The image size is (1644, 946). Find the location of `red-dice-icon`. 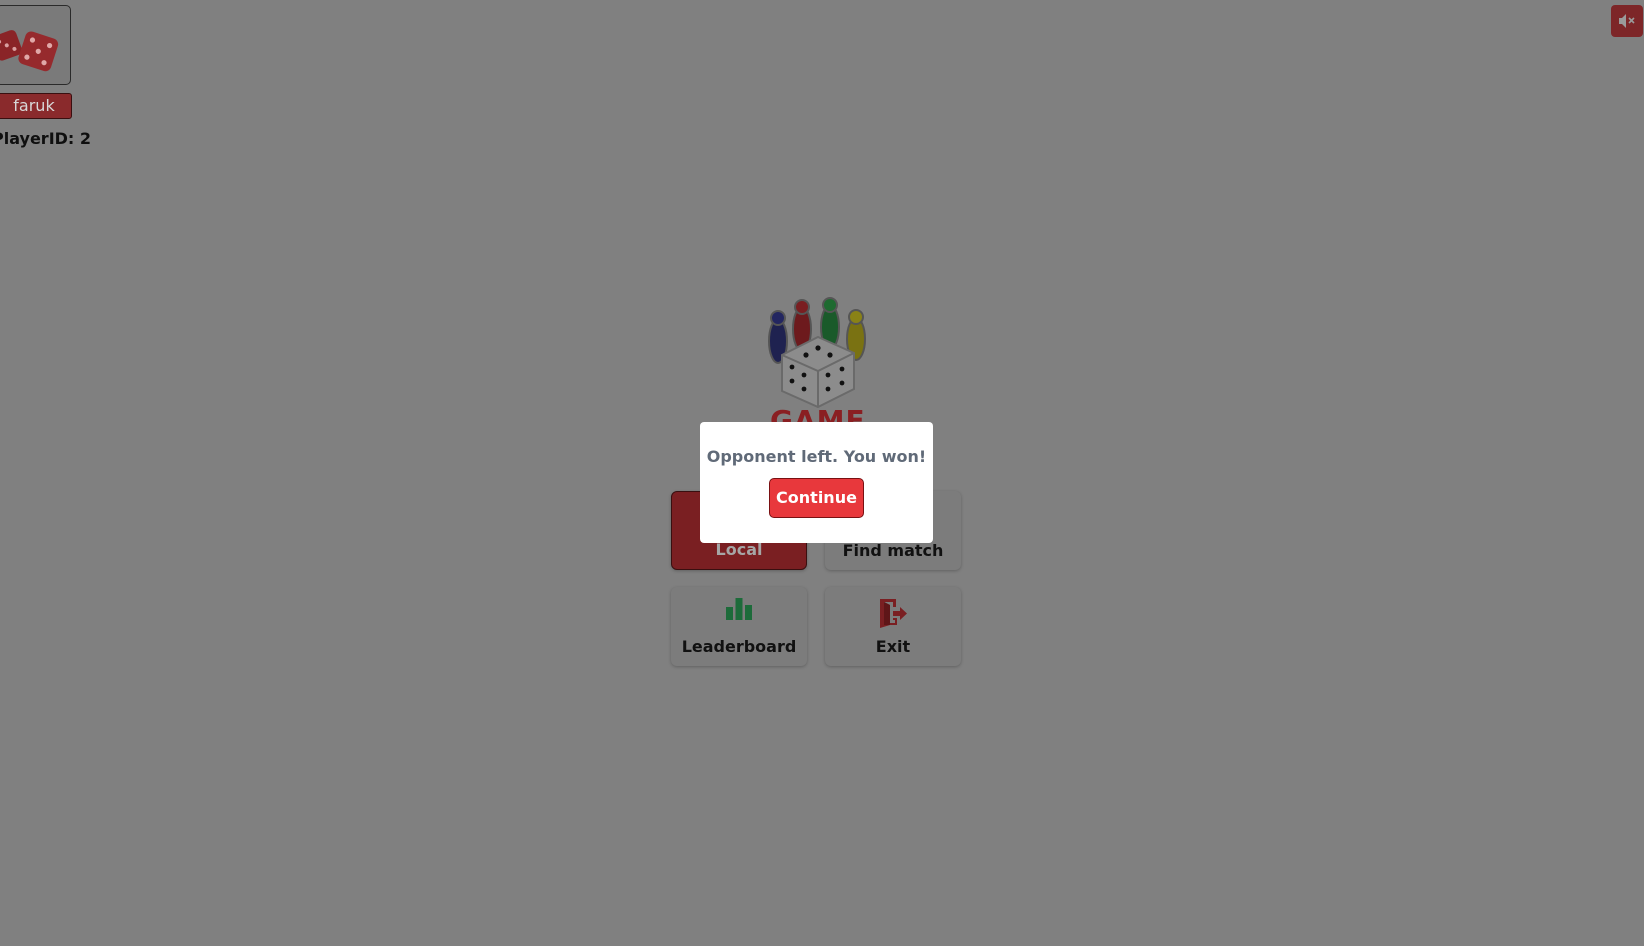

red-dice-icon is located at coordinates (29, 51).